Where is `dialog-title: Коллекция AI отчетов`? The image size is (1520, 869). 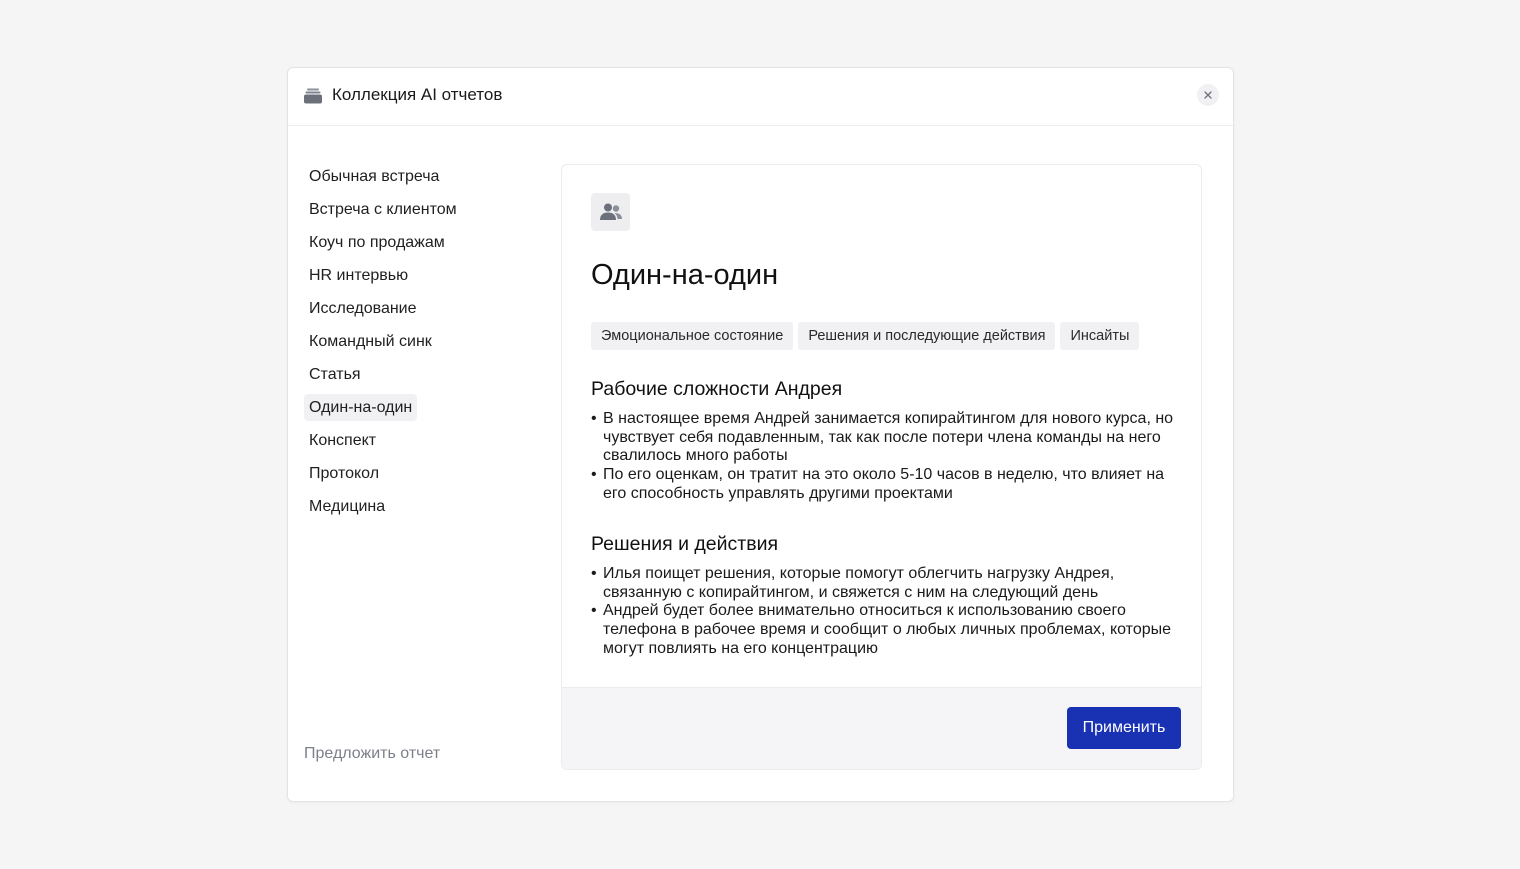
dialog-title: Коллекция AI отчетов is located at coordinates (417, 94).